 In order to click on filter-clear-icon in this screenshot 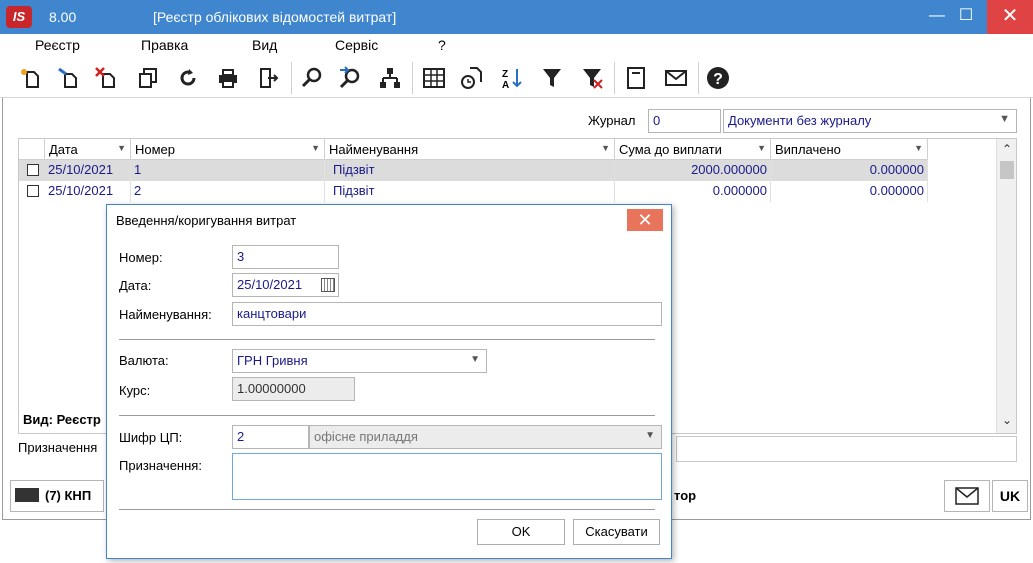, I will do `click(592, 78)`.